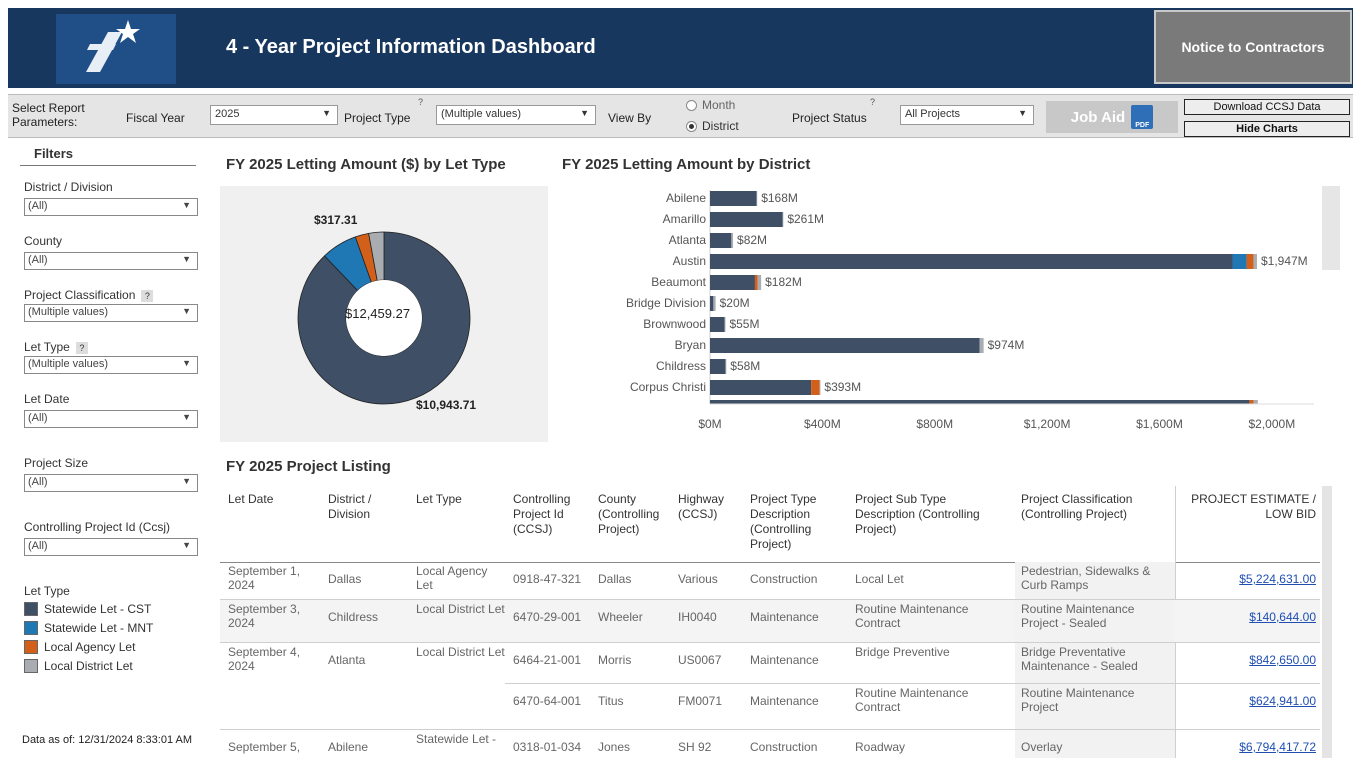 This screenshot has height=758, width=1353. What do you see at coordinates (111, 261) in the screenshot?
I see `county-dropdown: (All) ▼` at bounding box center [111, 261].